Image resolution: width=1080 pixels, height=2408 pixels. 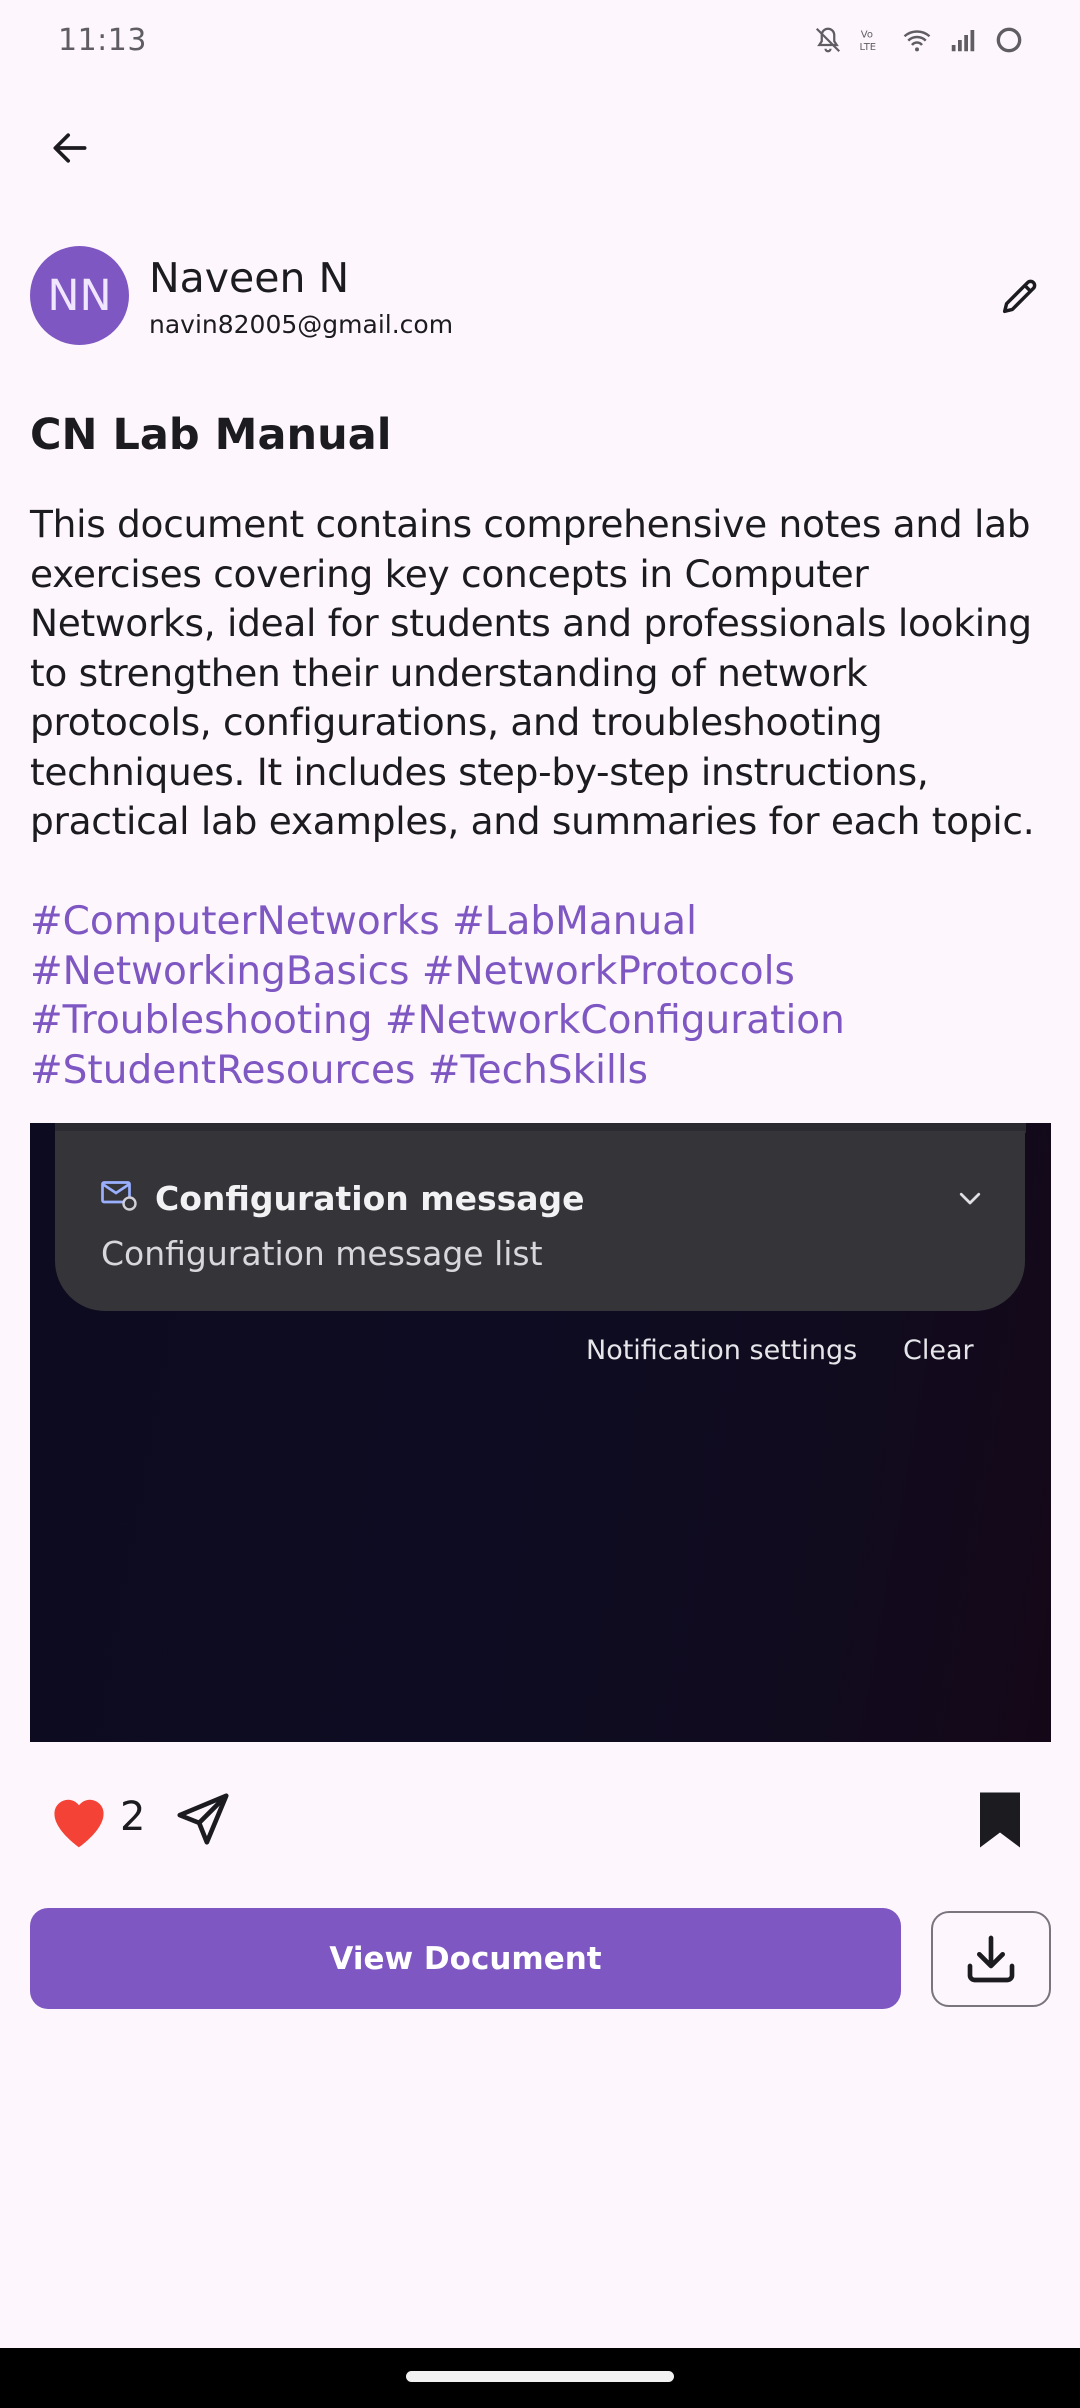 What do you see at coordinates (235, 921) in the screenshot?
I see `hashtag: #ComputerNetworks` at bounding box center [235, 921].